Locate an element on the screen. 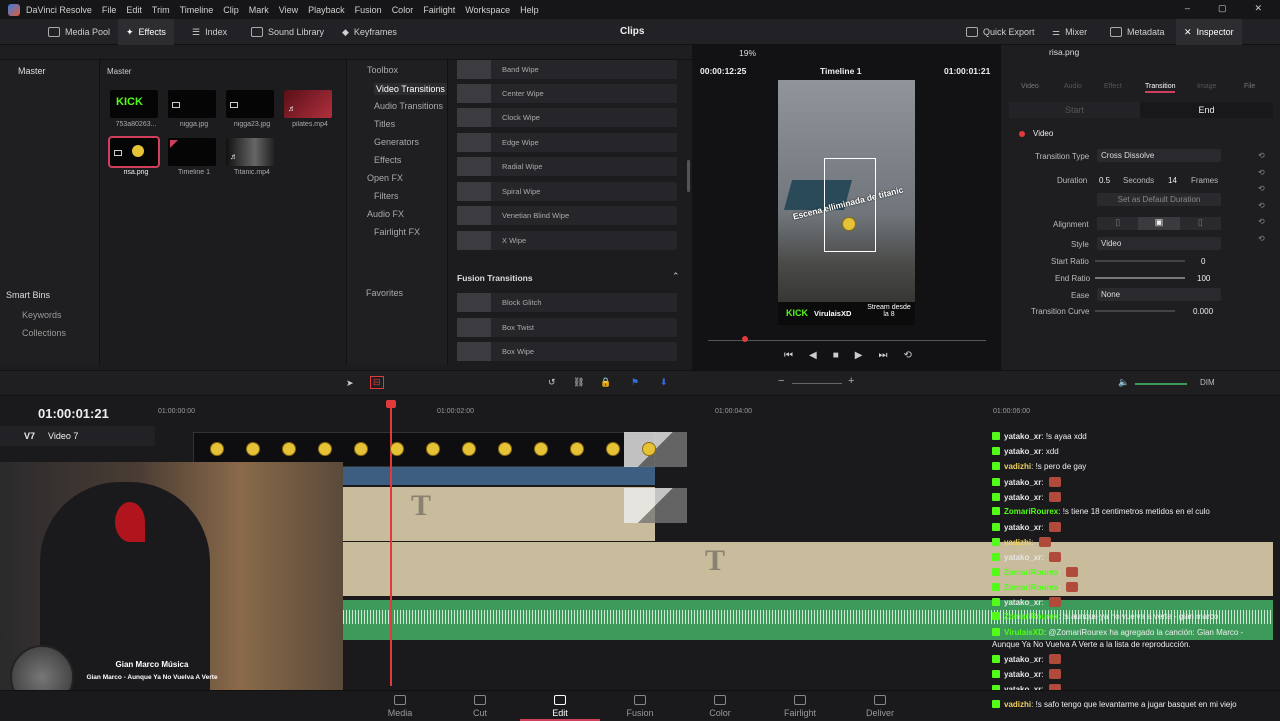  volume-icon: 🔈 is located at coordinates (1123, 382).